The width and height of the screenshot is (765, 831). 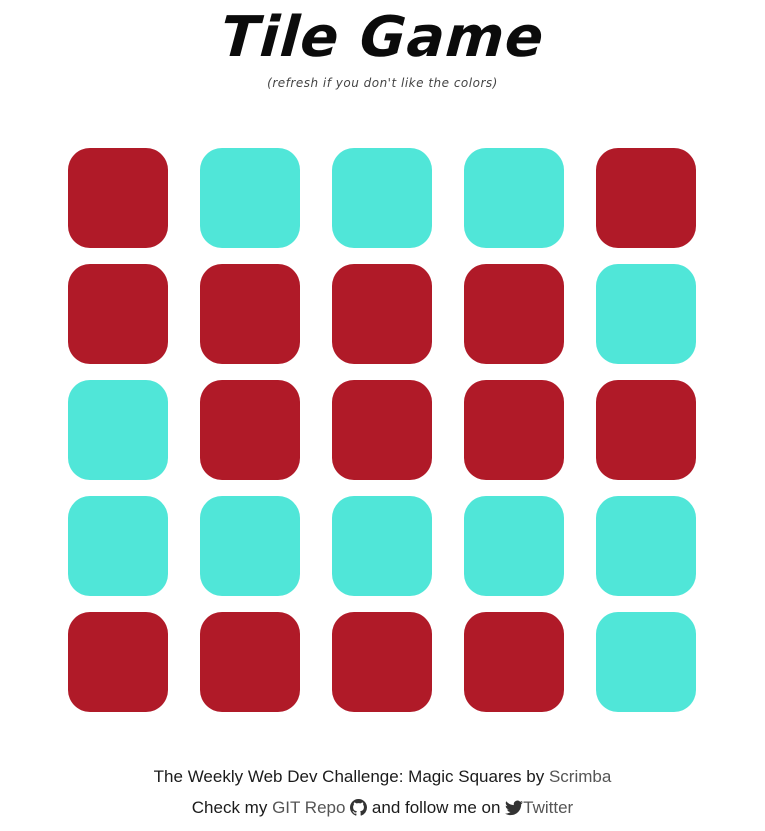 I want to click on footer-follow-text: and follow me on, so click(x=436, y=807).